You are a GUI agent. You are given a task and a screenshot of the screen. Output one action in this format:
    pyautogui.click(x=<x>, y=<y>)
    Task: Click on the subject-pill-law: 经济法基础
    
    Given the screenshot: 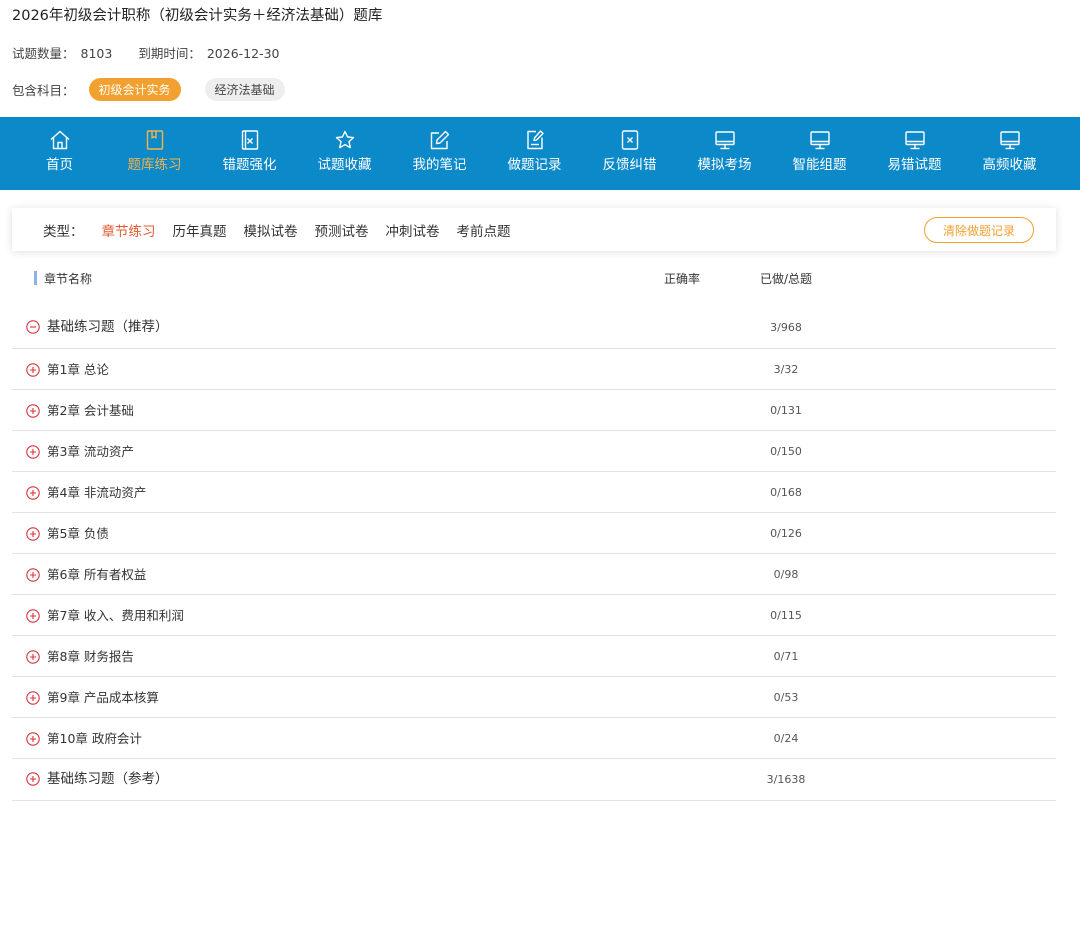 What is the action you would take?
    pyautogui.click(x=244, y=89)
    